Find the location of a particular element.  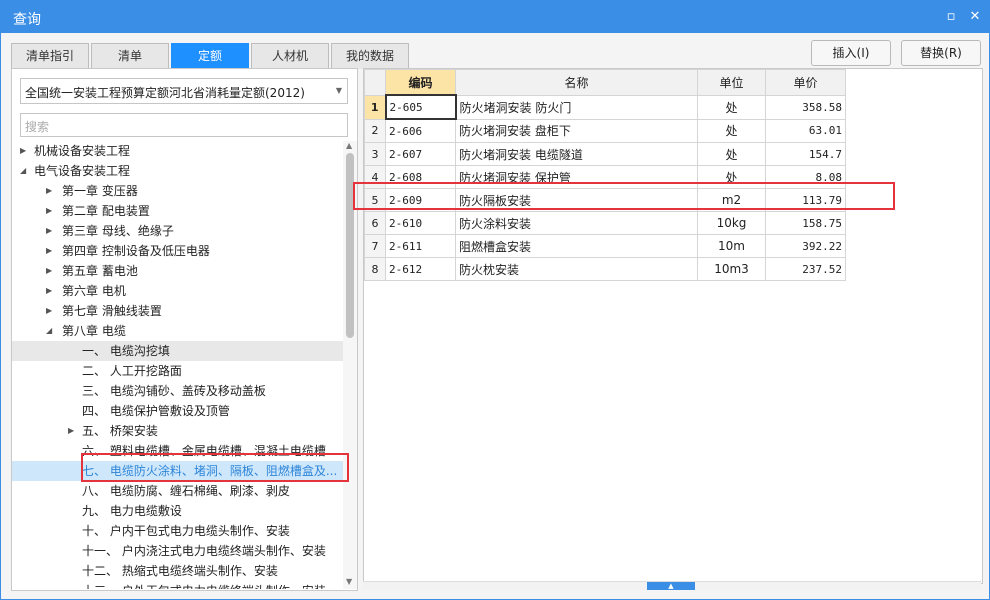

scroll-thumb is located at coordinates (350, 245).